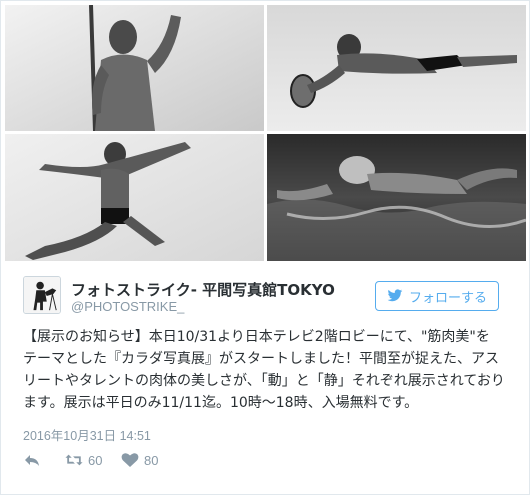 This screenshot has width=530, height=495. I want to click on like-button: 80, so click(139, 460).